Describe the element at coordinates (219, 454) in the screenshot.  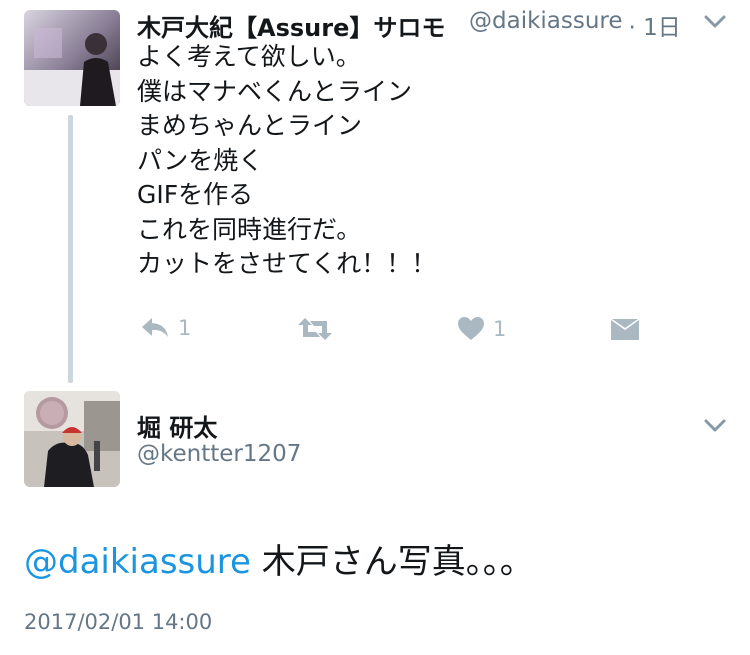
I see `author-handle: @kentter1207` at that location.